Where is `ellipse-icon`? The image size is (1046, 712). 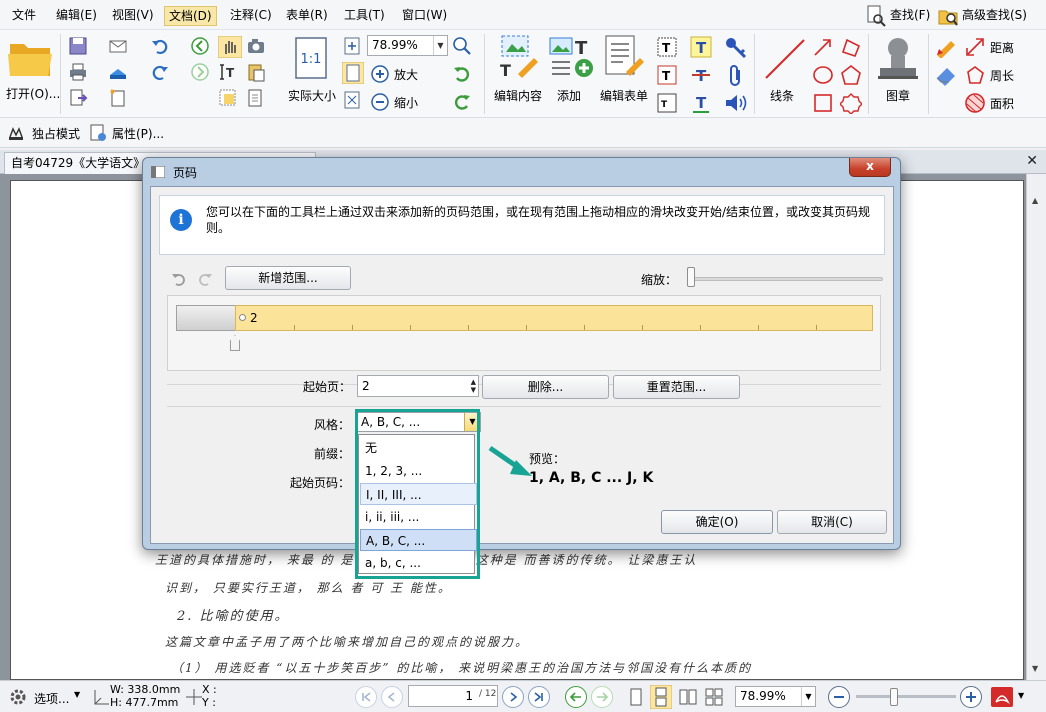 ellipse-icon is located at coordinates (823, 75).